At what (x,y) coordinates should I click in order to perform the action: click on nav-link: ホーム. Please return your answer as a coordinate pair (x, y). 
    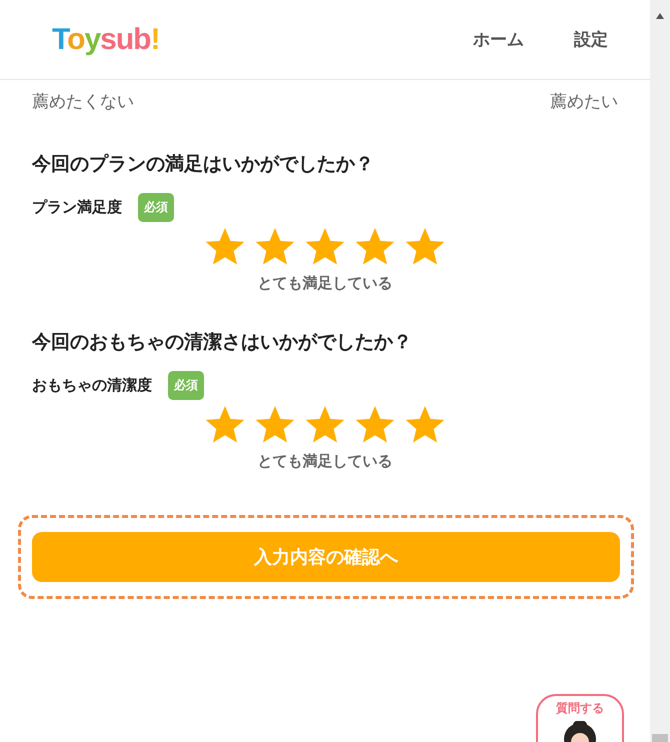
    Looking at the image, I should click on (498, 39).